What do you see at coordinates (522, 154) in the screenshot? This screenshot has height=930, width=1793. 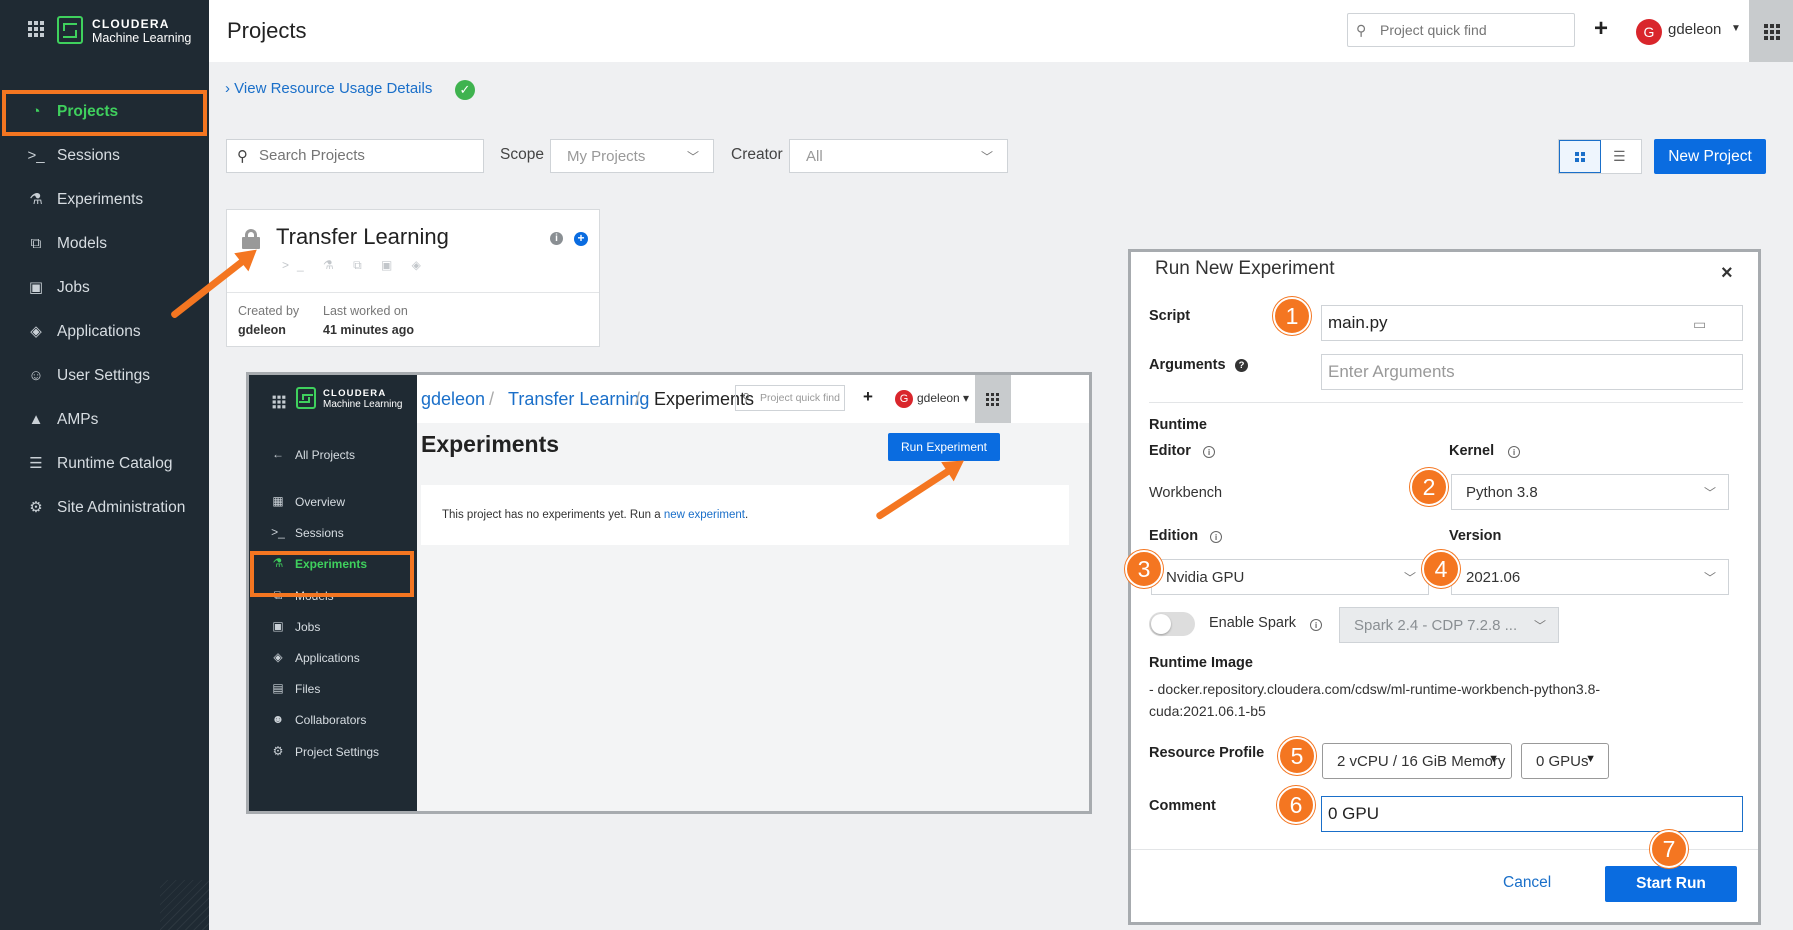 I see `scope-label: Scope` at bounding box center [522, 154].